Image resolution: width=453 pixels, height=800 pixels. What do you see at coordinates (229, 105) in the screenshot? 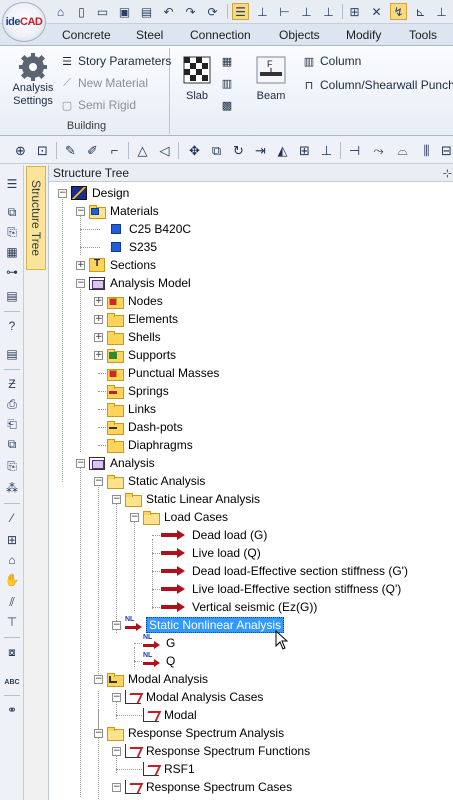
I see `slab-option-3-button: ▩` at bounding box center [229, 105].